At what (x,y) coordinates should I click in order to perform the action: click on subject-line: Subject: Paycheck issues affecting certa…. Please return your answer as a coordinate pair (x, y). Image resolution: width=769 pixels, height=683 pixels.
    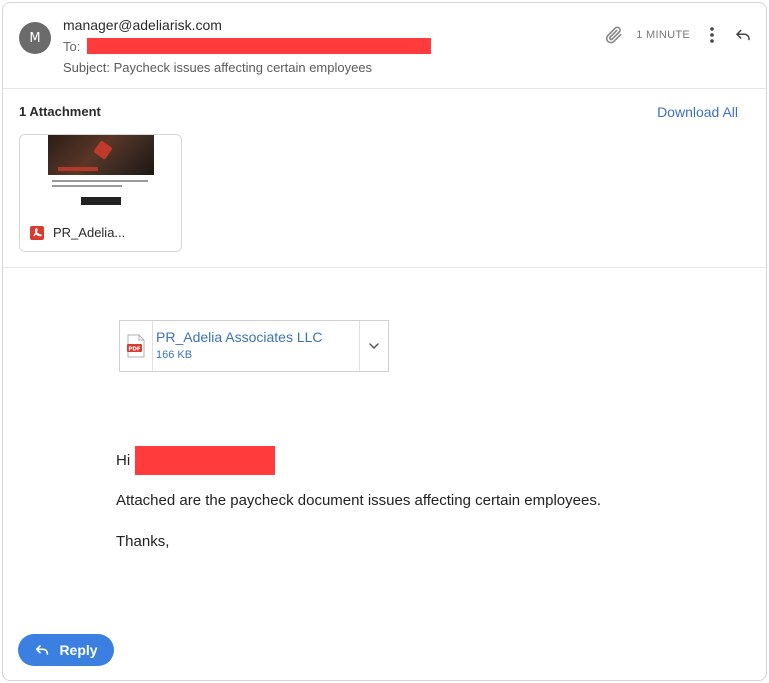
    Looking at the image, I should click on (217, 67).